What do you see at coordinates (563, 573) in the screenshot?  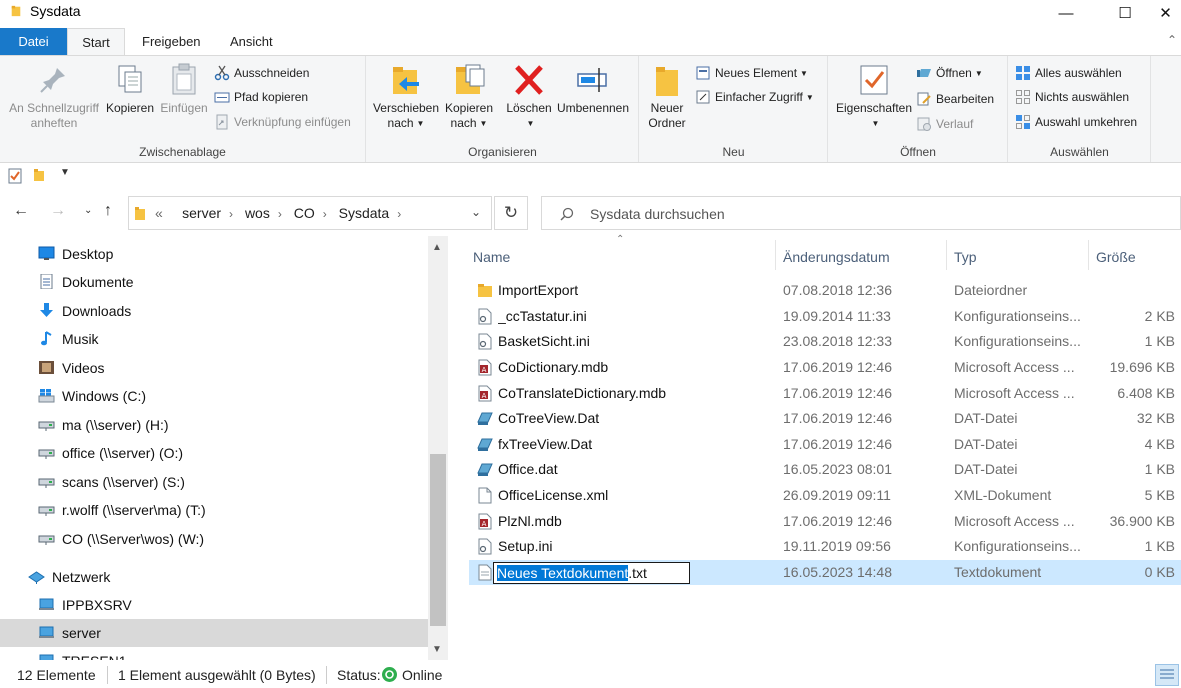 I see `rename-selected-text: Neues Textdokument` at bounding box center [563, 573].